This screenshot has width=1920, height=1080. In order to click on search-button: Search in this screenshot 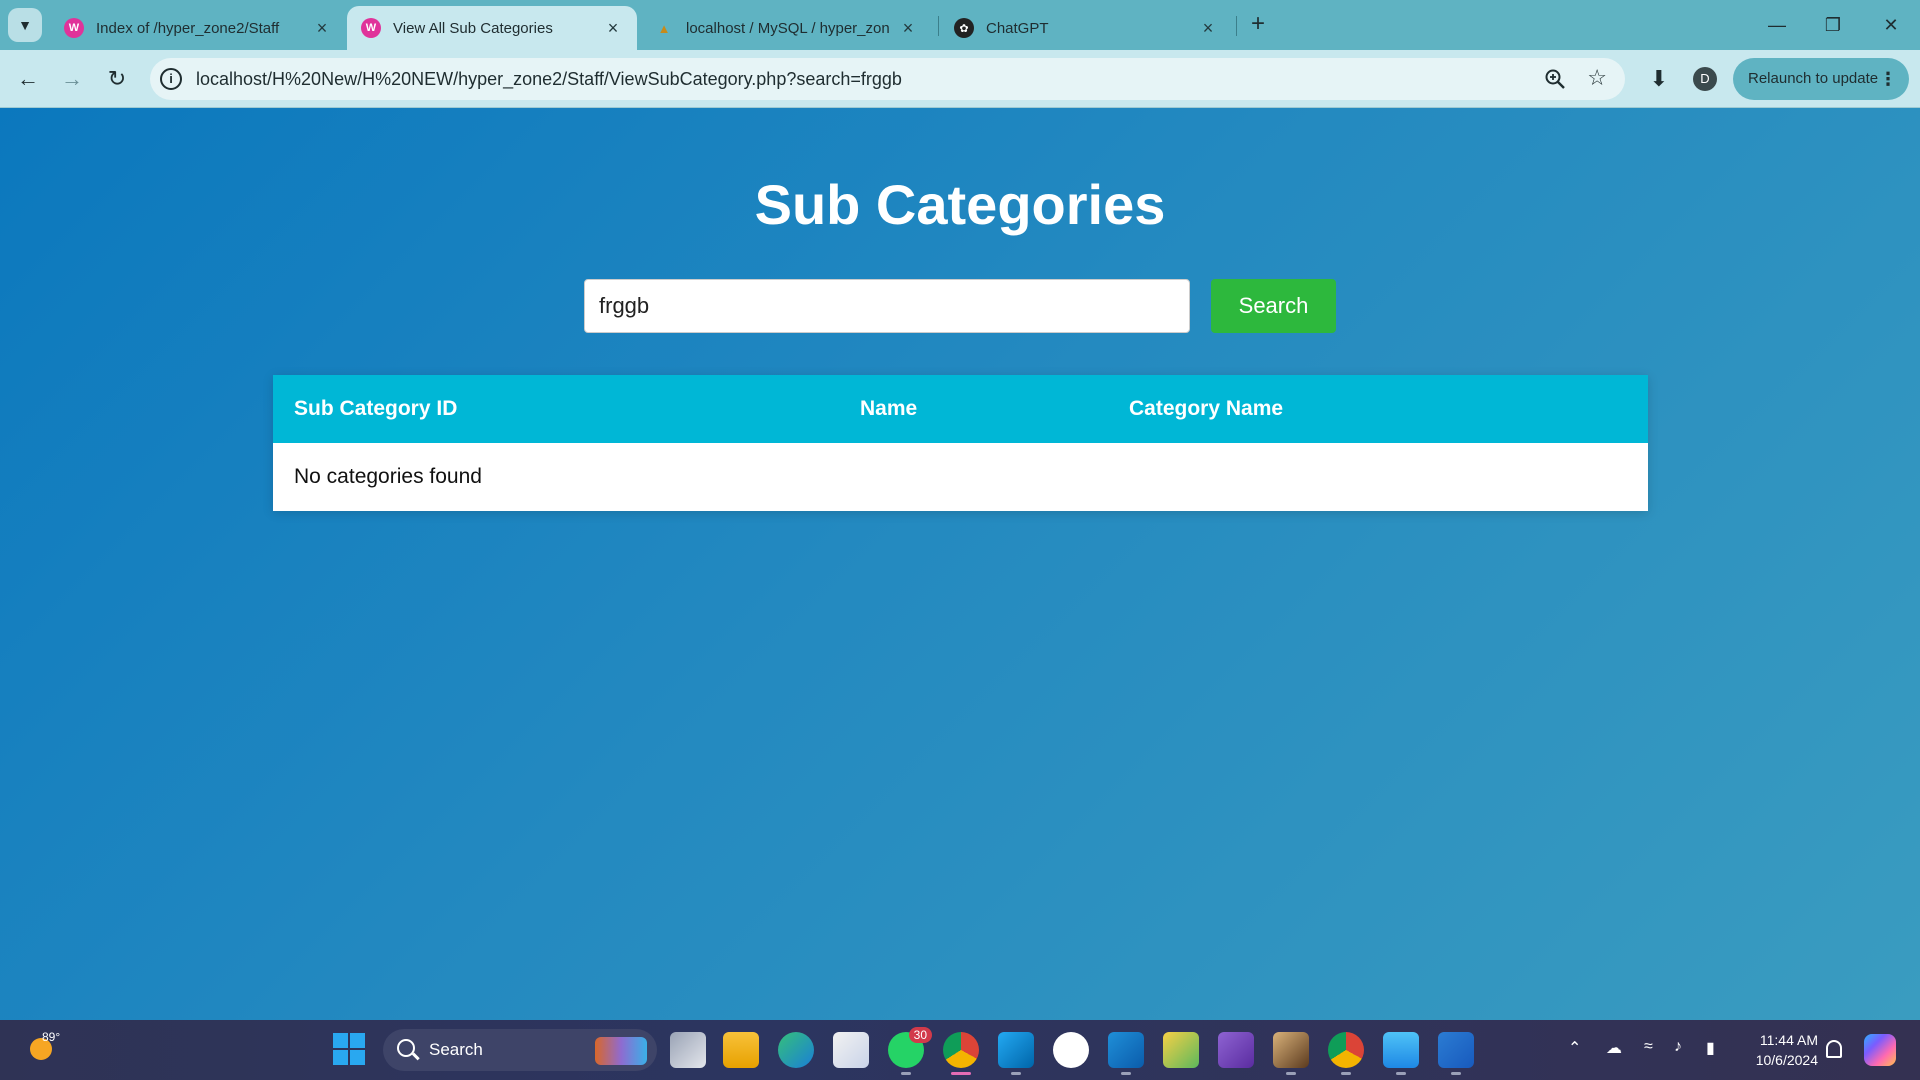, I will do `click(1273, 306)`.